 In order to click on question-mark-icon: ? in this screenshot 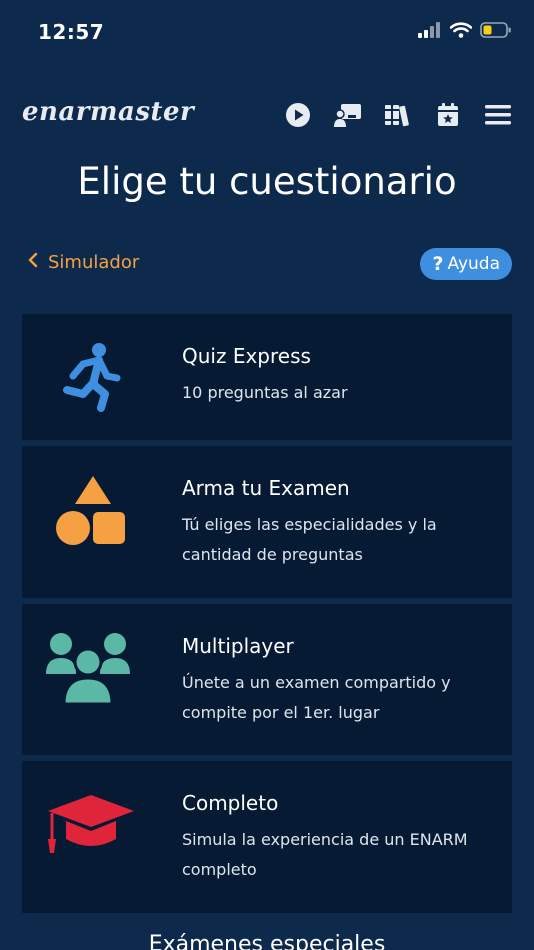, I will do `click(438, 264)`.